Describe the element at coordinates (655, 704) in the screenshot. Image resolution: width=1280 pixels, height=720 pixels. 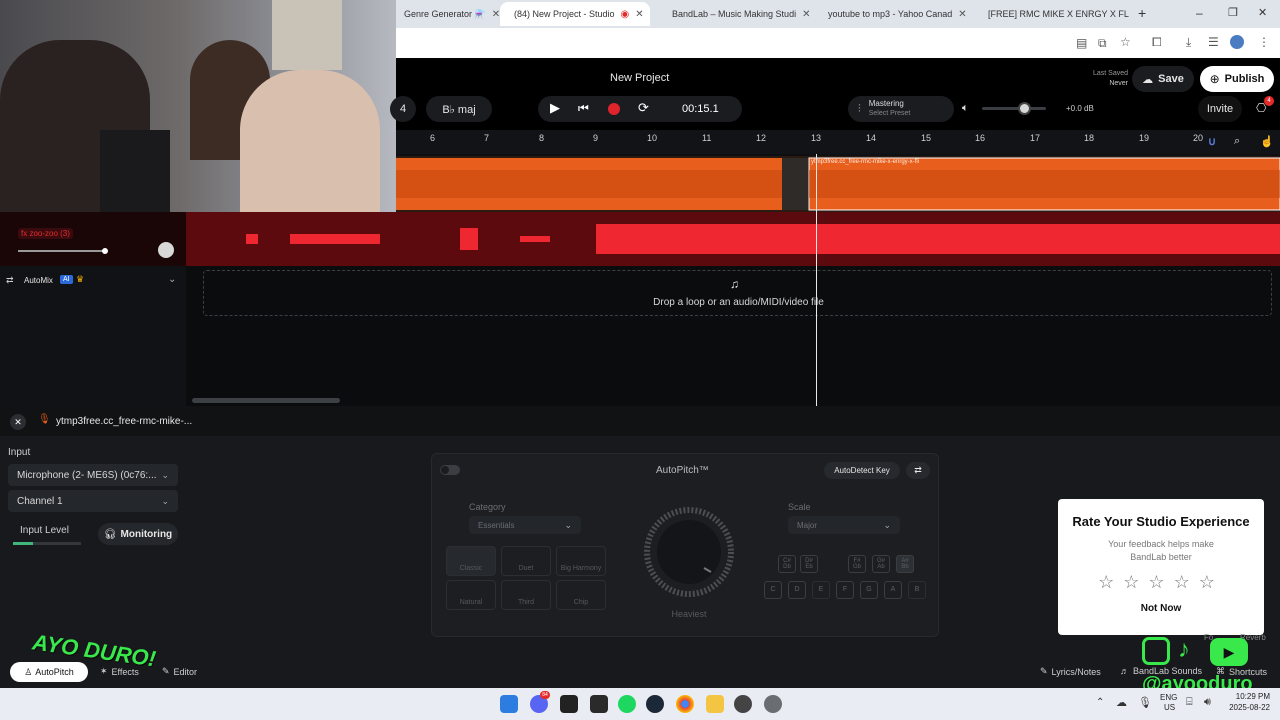
I see `steam-icon` at that location.